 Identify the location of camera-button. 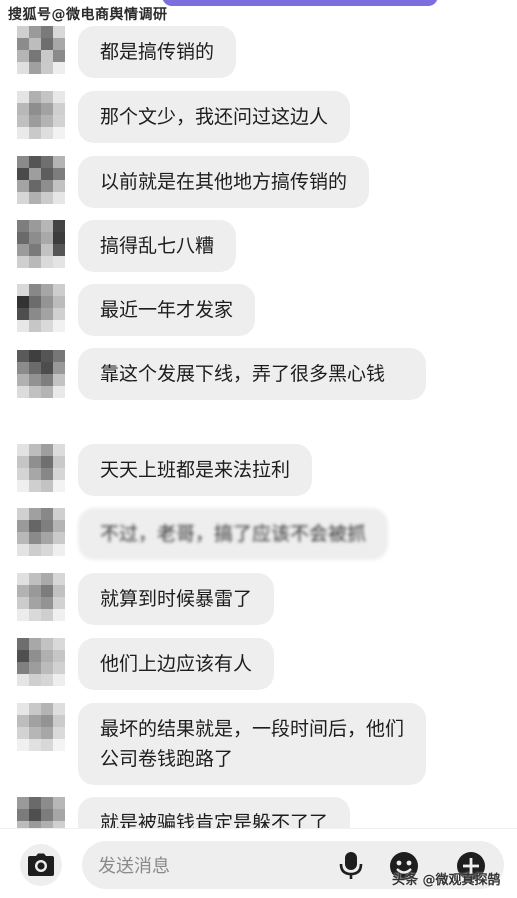
(41, 865).